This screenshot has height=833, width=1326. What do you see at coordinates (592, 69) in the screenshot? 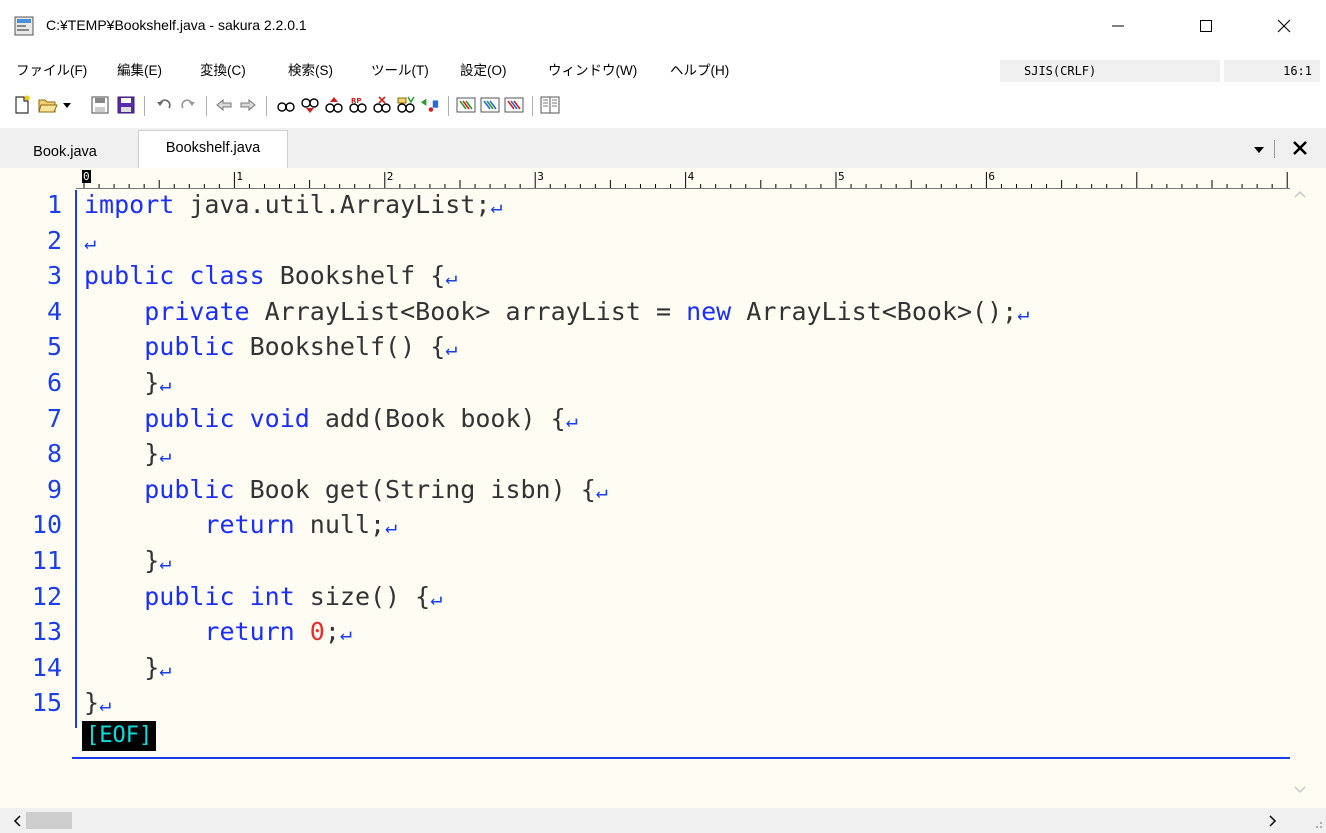
I see `menu-window: ウィンドウ(W)` at bounding box center [592, 69].